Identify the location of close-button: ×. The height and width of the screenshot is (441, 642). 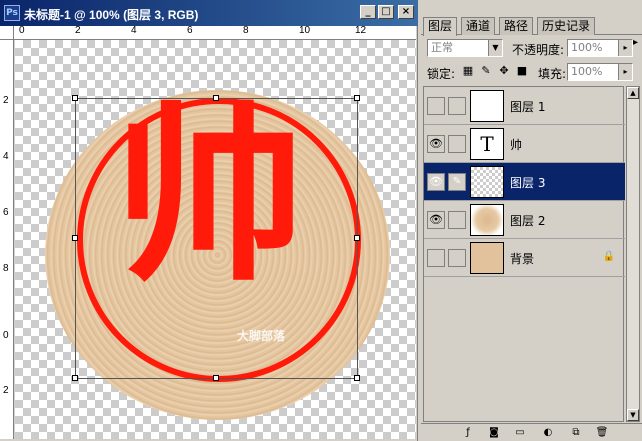
(406, 12).